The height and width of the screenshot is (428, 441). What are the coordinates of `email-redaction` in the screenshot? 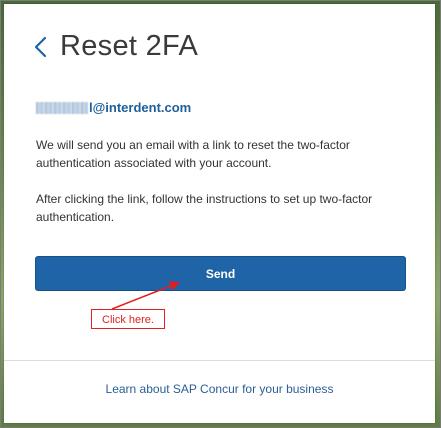 It's located at (62, 107).